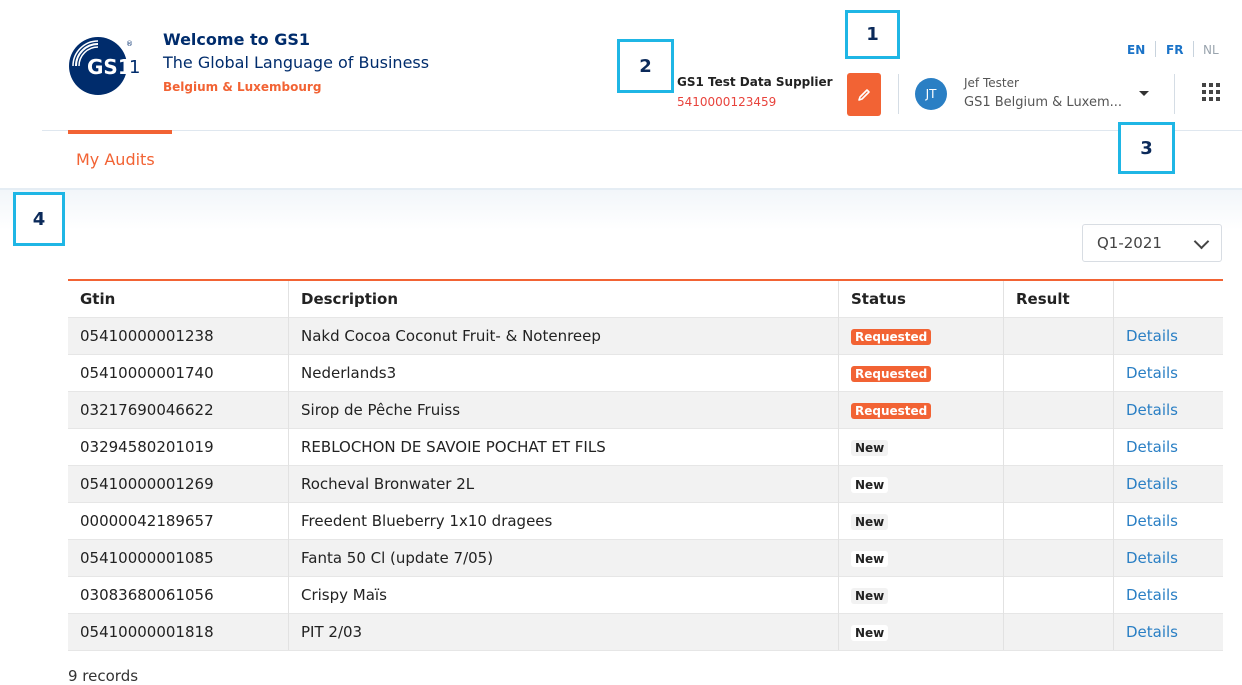 The width and height of the screenshot is (1242, 685). Describe the element at coordinates (642, 130) in the screenshot. I see `header-divider` at that location.